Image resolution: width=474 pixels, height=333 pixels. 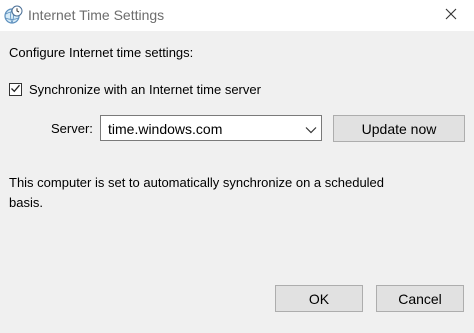 I want to click on update-now-label: Update now, so click(x=399, y=128).